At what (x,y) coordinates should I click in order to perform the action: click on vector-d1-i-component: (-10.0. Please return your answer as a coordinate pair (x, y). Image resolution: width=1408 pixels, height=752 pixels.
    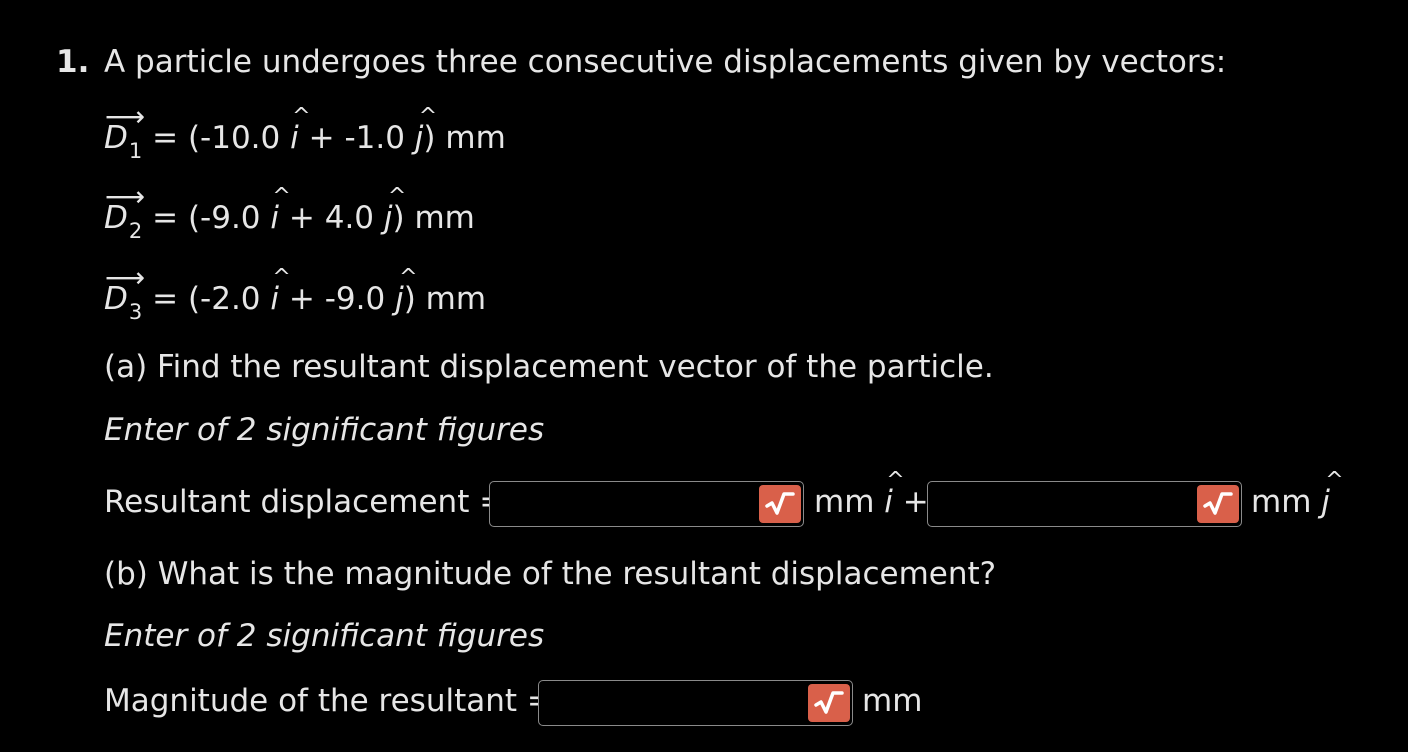
    Looking at the image, I should click on (234, 138).